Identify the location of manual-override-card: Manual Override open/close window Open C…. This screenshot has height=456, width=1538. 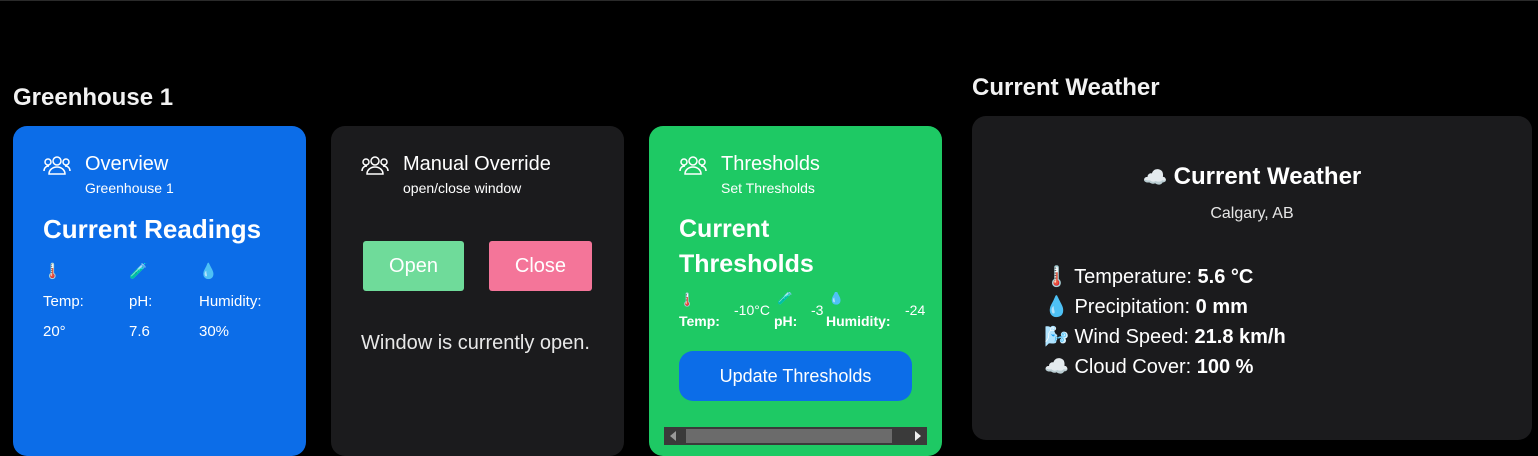
(477, 291).